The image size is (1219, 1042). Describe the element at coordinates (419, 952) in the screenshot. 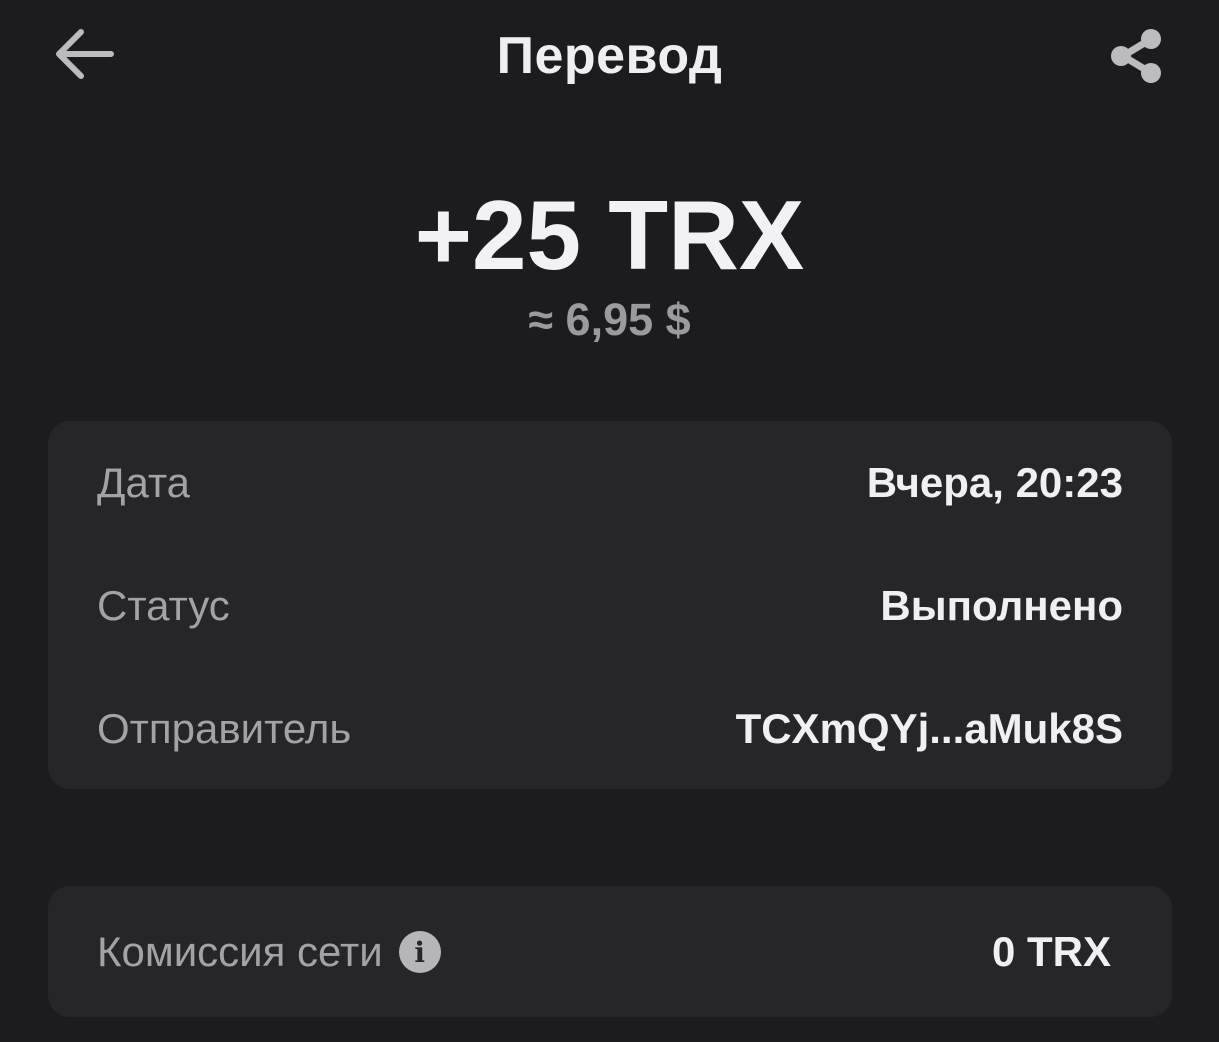

I see `info-icon: i` at that location.